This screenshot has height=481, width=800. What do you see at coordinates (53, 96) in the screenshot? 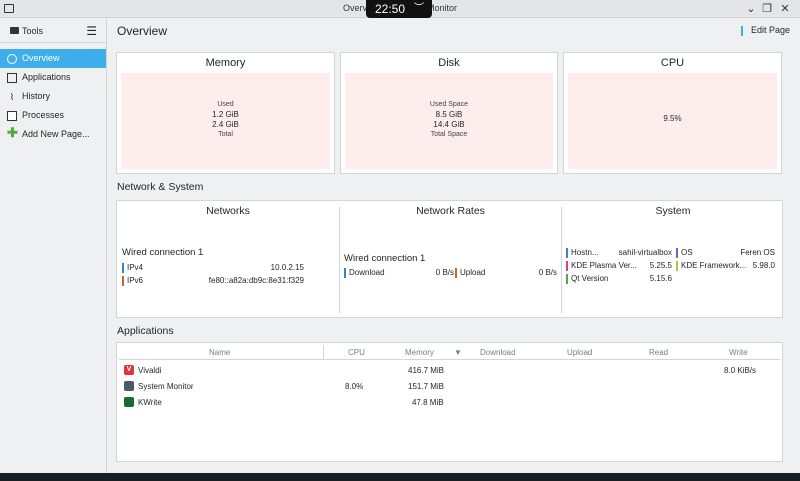
I see `sidebar-item-history: ⌇ History` at bounding box center [53, 96].